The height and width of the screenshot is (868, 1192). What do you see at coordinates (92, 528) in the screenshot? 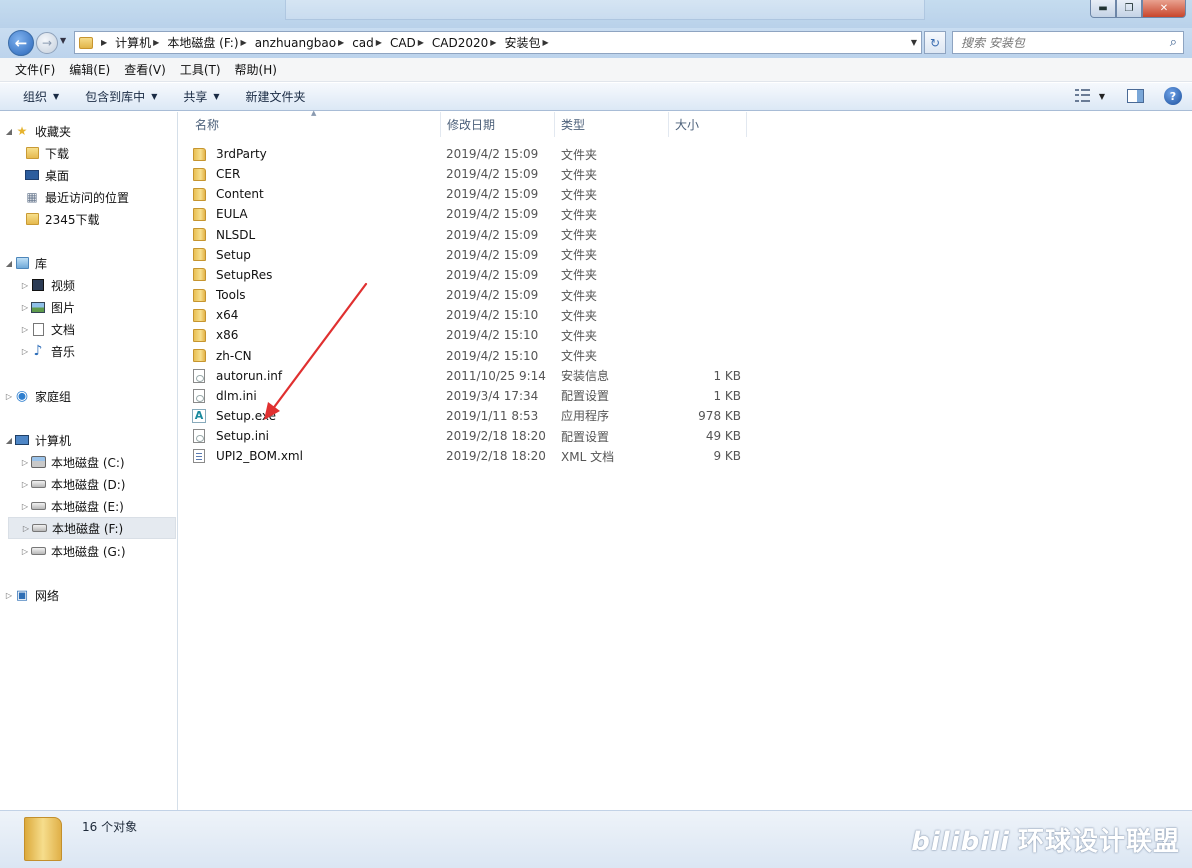
I see `nav-drive-f: ▷ 本地磁盘 (F:)` at bounding box center [92, 528].